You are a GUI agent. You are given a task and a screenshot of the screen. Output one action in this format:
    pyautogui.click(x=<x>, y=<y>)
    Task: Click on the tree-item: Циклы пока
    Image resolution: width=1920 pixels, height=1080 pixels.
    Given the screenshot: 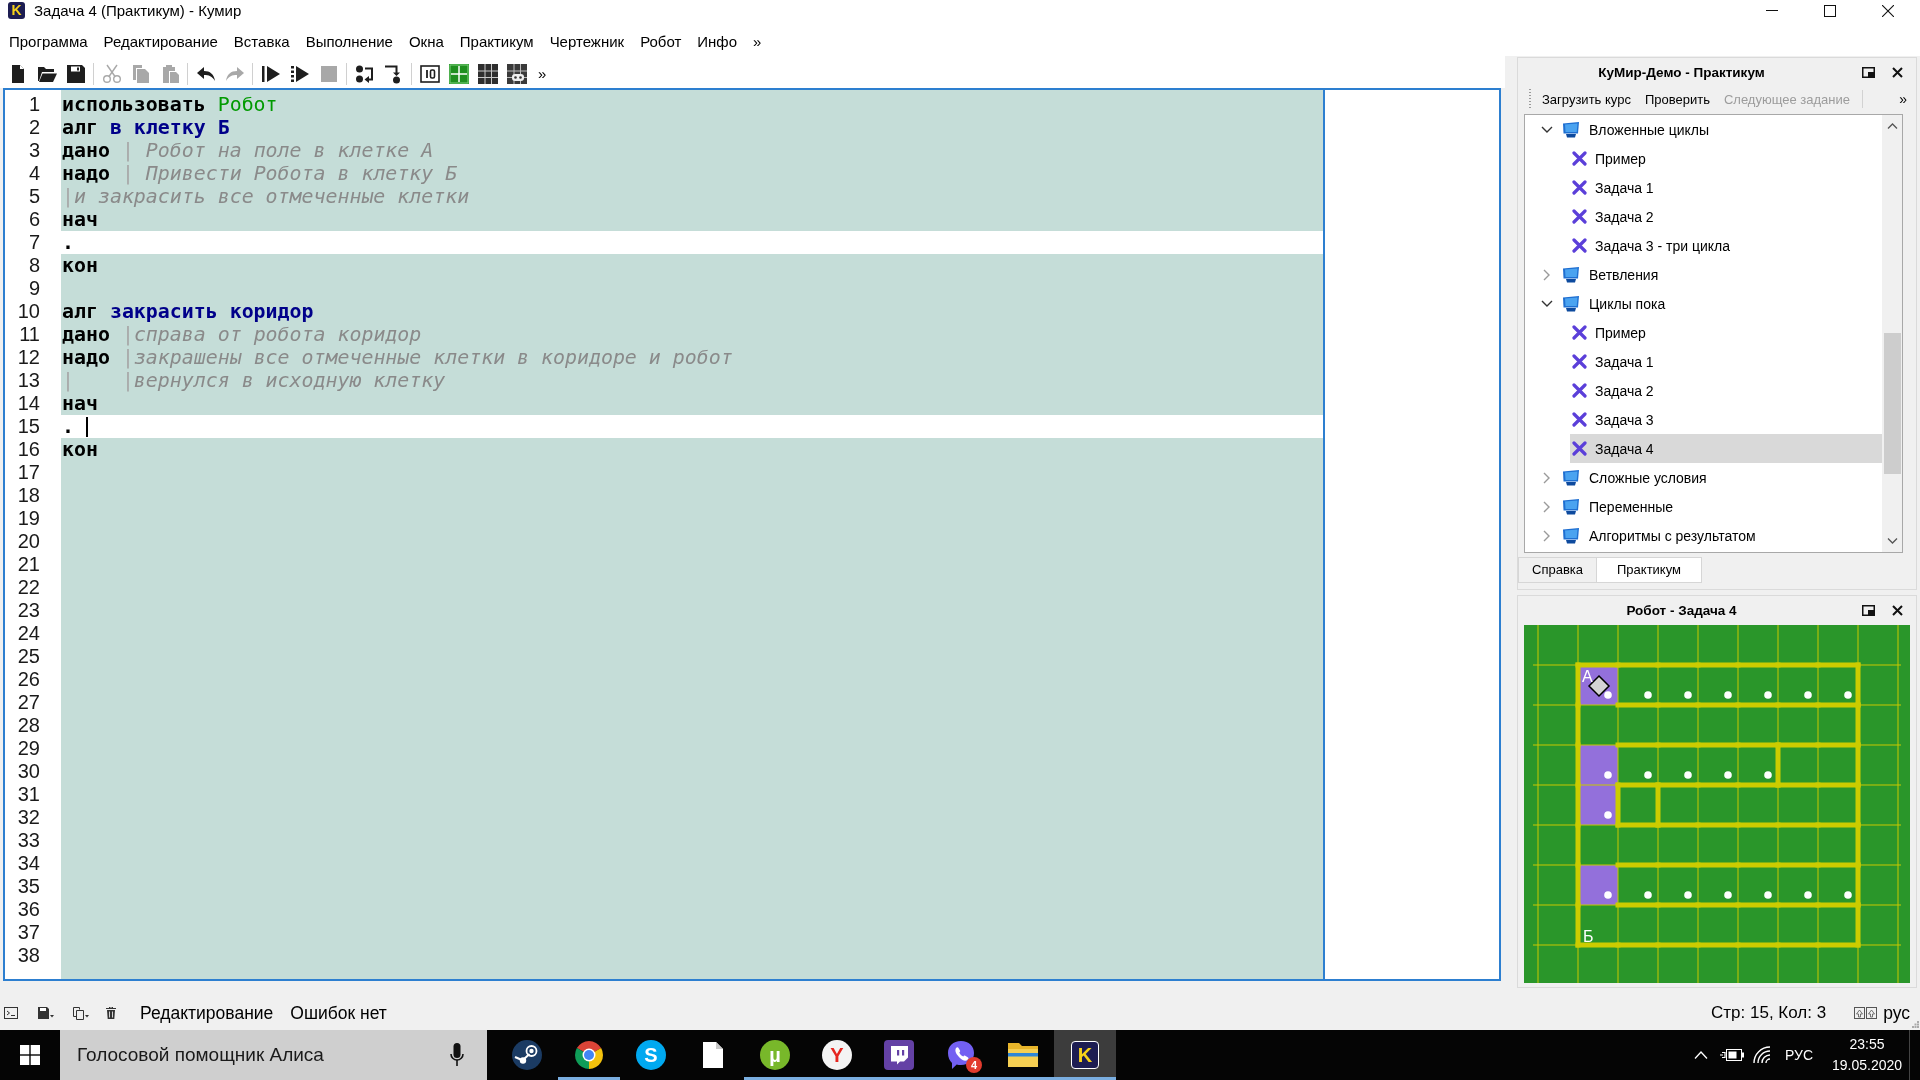 What is the action you would take?
    pyautogui.click(x=1721, y=303)
    